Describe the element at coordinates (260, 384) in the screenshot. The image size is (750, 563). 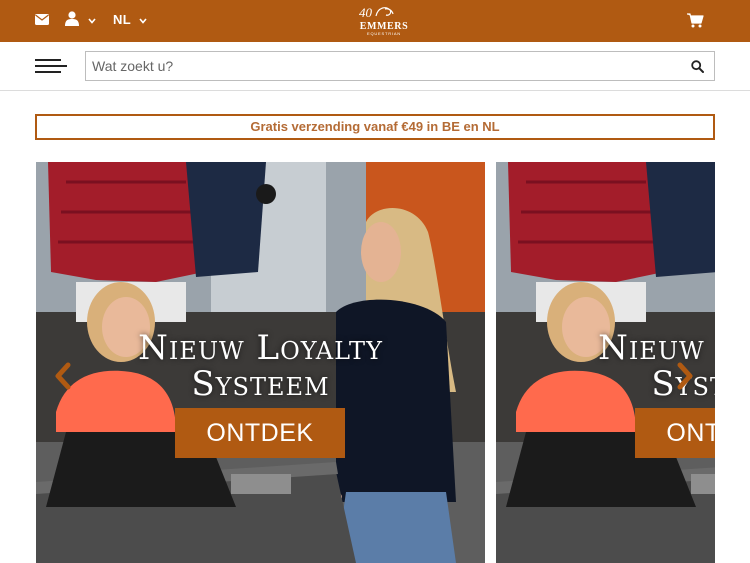
I see `slide-headline-line2: Systeem` at that location.